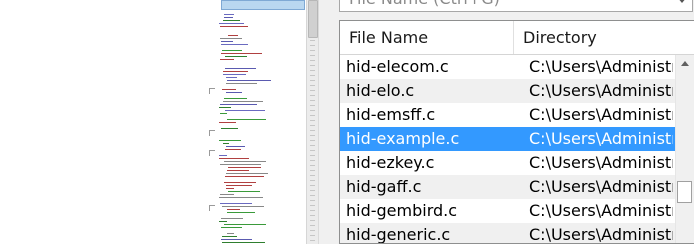  I want to click on file-list-scroll-thumb, so click(684, 192).